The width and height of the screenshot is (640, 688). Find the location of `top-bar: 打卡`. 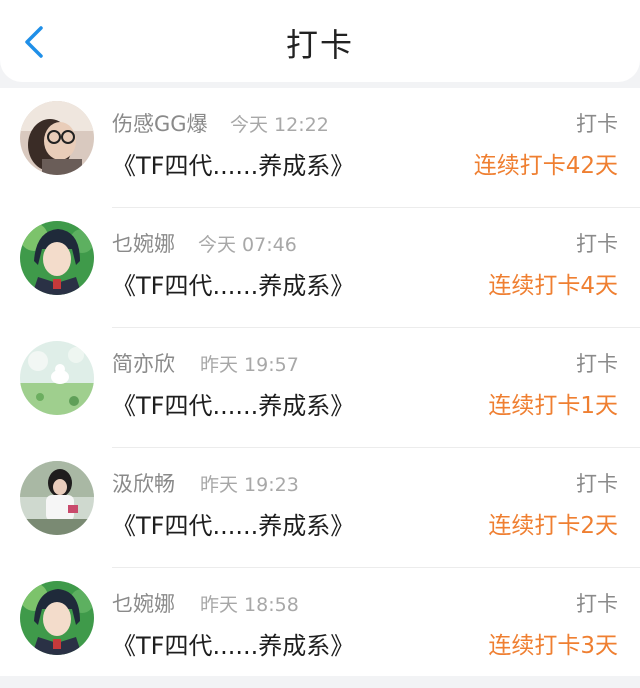

top-bar: 打卡 is located at coordinates (320, 41).